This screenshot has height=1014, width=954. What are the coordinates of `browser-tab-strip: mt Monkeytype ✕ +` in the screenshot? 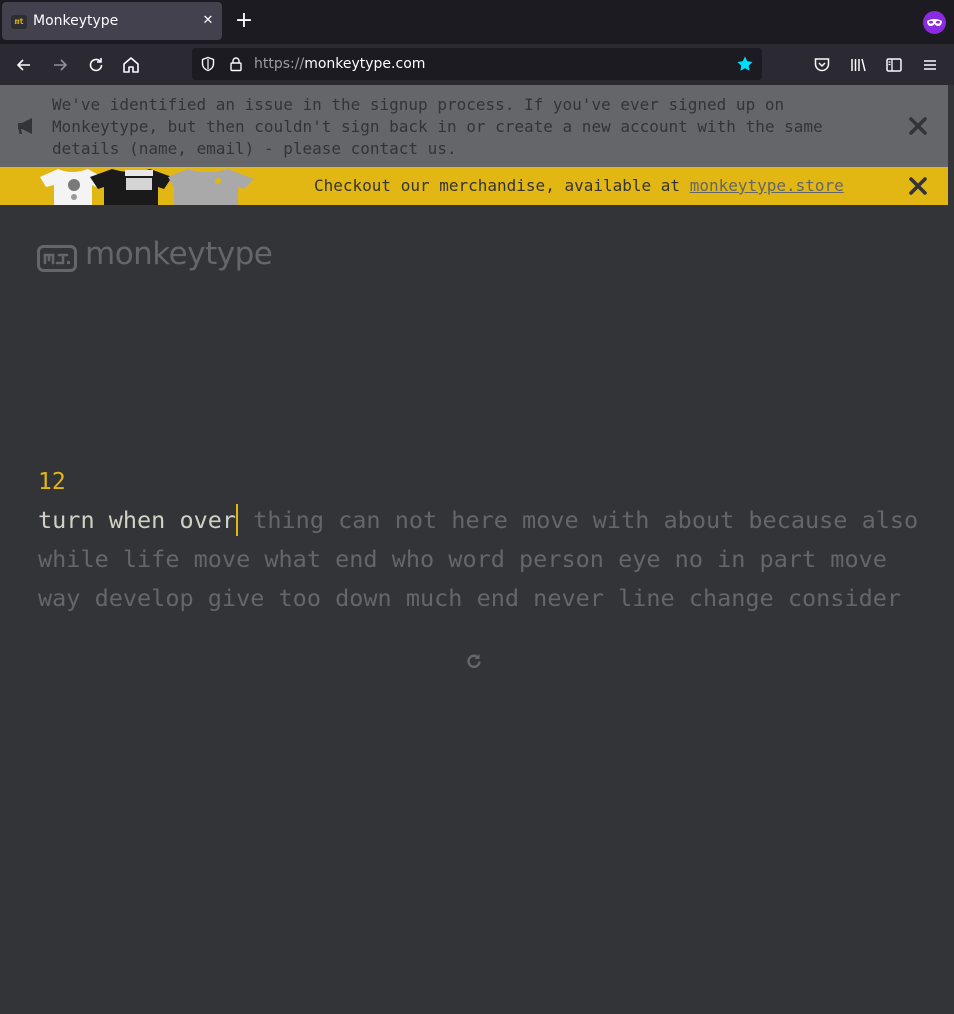 It's located at (477, 22).